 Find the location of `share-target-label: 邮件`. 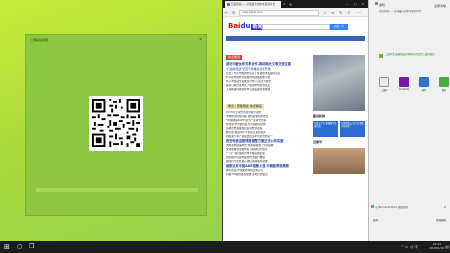

share-target-label: 邮件 is located at coordinates (424, 90).